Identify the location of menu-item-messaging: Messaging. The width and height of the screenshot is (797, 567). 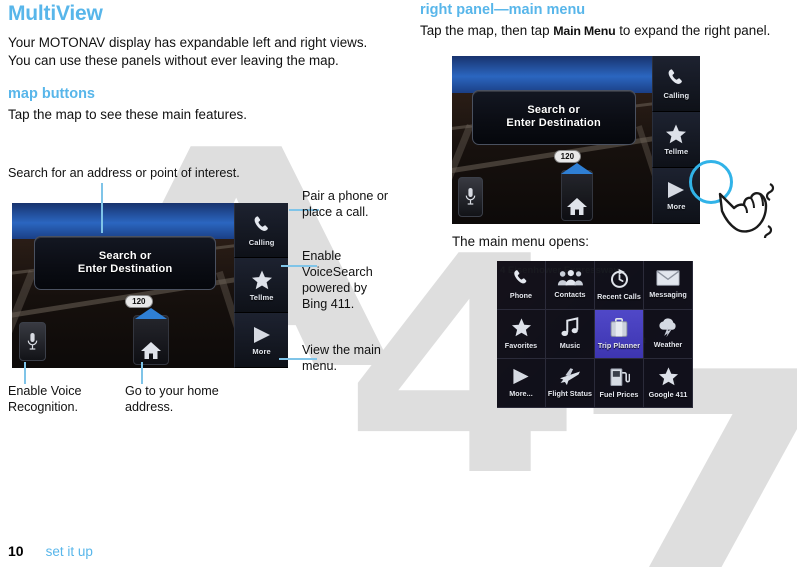
(668, 285).